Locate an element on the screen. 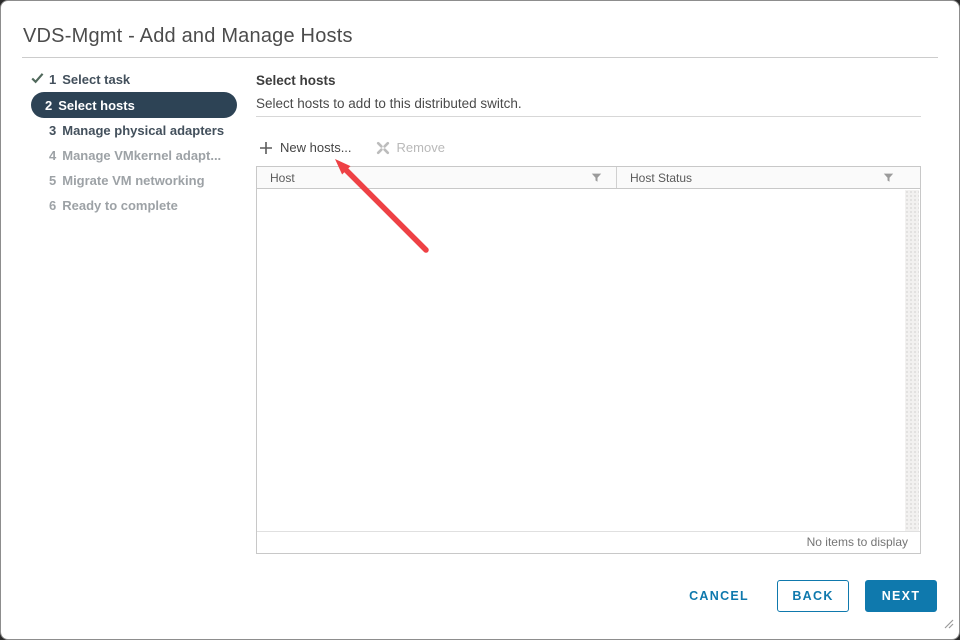 The height and width of the screenshot is (640, 960). wizard-step-label: Select hosts is located at coordinates (96, 105).